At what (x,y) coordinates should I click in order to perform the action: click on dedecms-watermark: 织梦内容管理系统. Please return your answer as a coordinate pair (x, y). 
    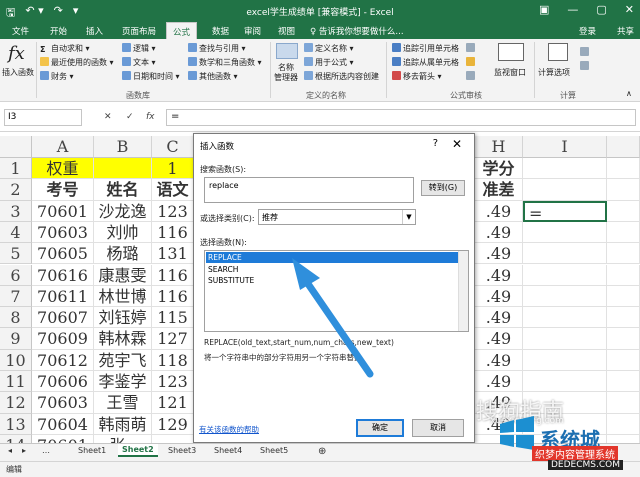
    Looking at the image, I should click on (575, 453).